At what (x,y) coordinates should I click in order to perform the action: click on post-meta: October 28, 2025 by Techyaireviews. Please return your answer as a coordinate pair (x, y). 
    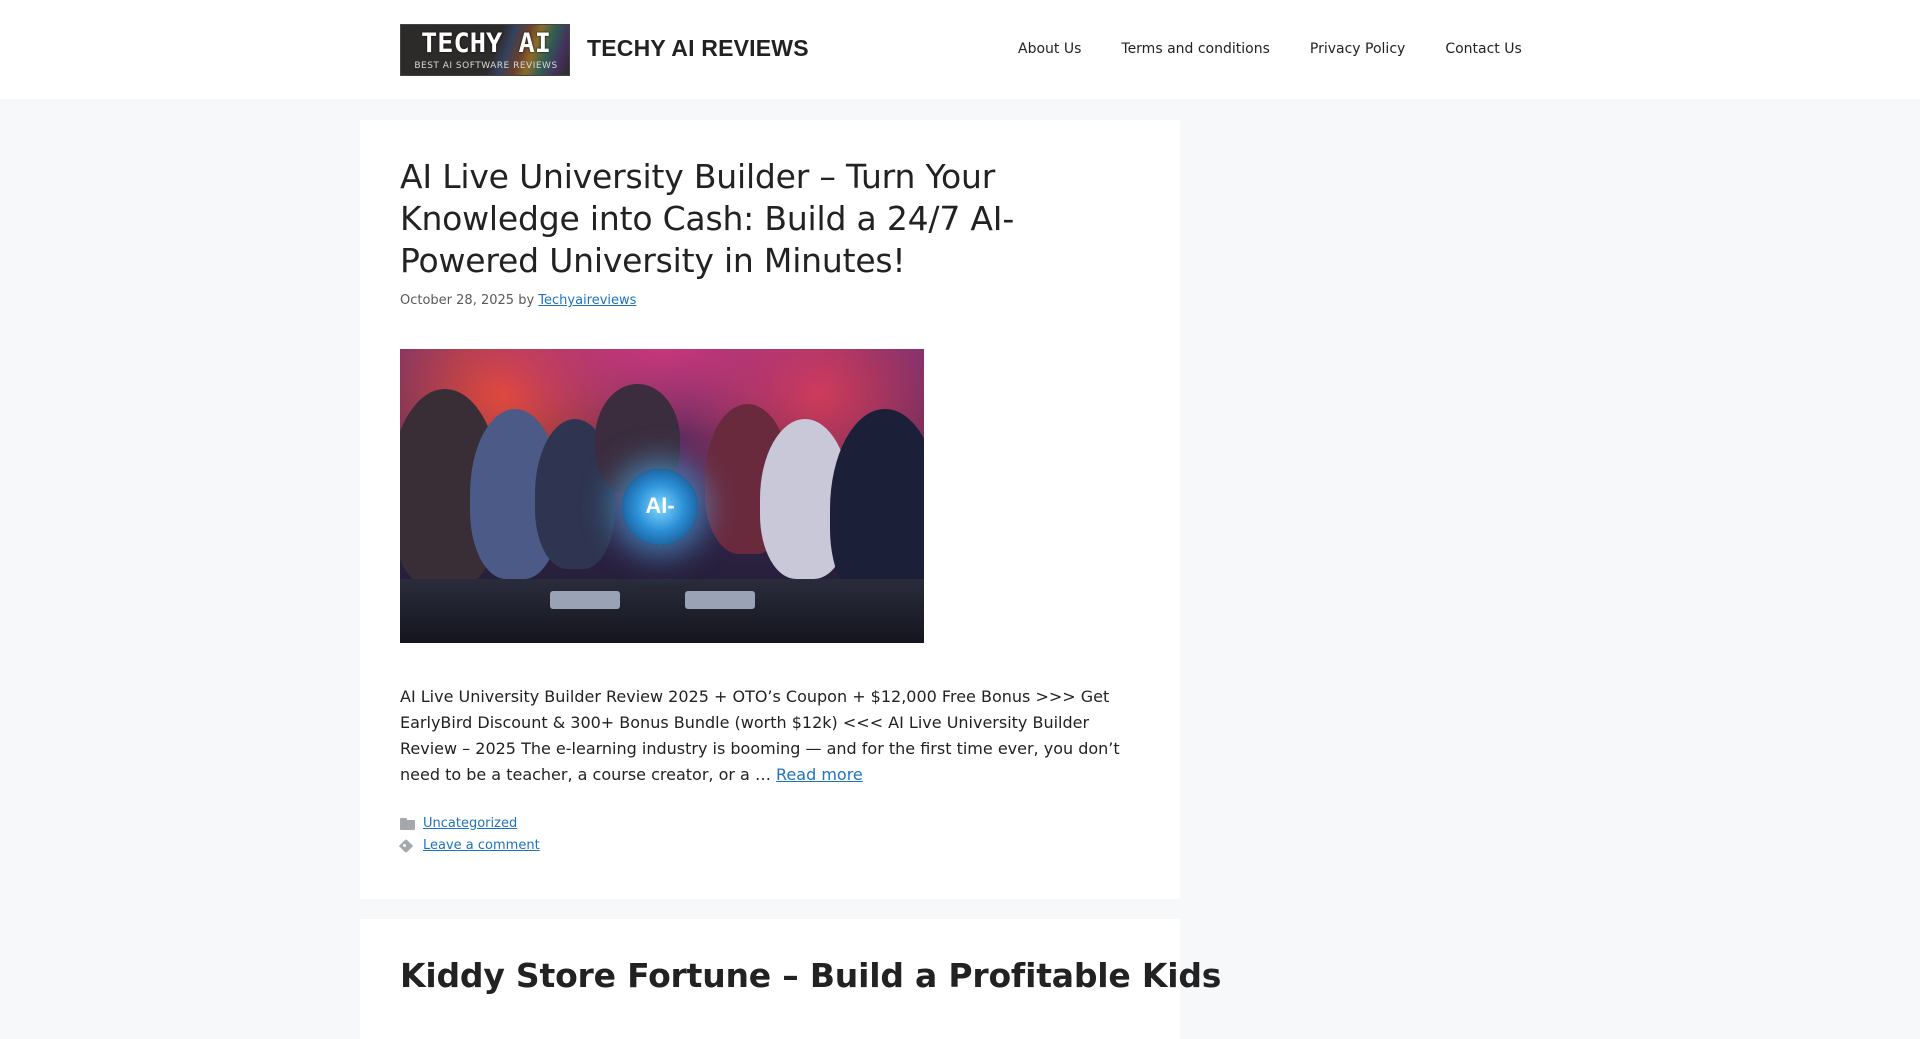
    Looking at the image, I should click on (518, 301).